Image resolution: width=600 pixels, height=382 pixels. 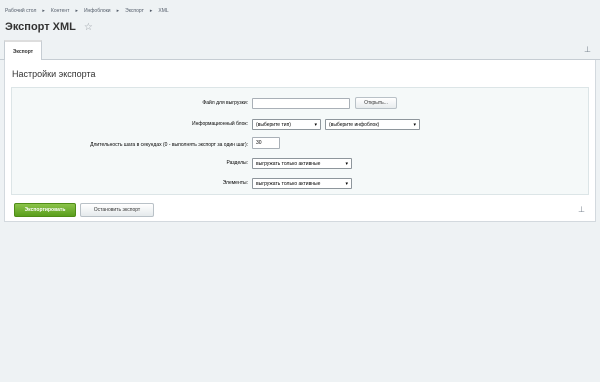 What do you see at coordinates (237, 163) in the screenshot?
I see `sections-label: Разделы:` at bounding box center [237, 163].